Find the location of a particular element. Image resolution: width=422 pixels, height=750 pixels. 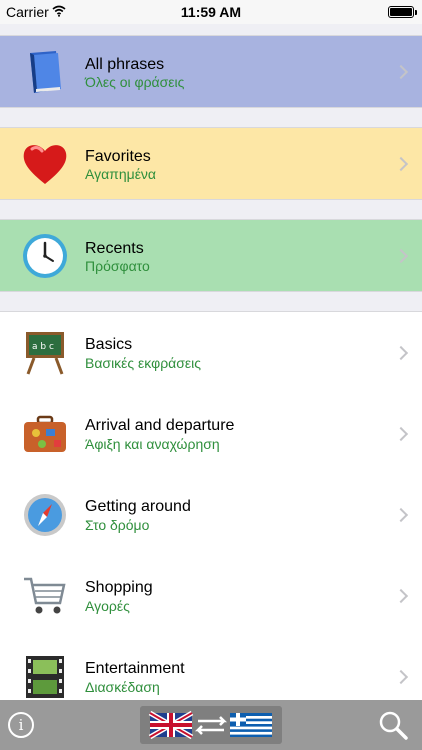

row-title: Recents is located at coordinates (114, 248).